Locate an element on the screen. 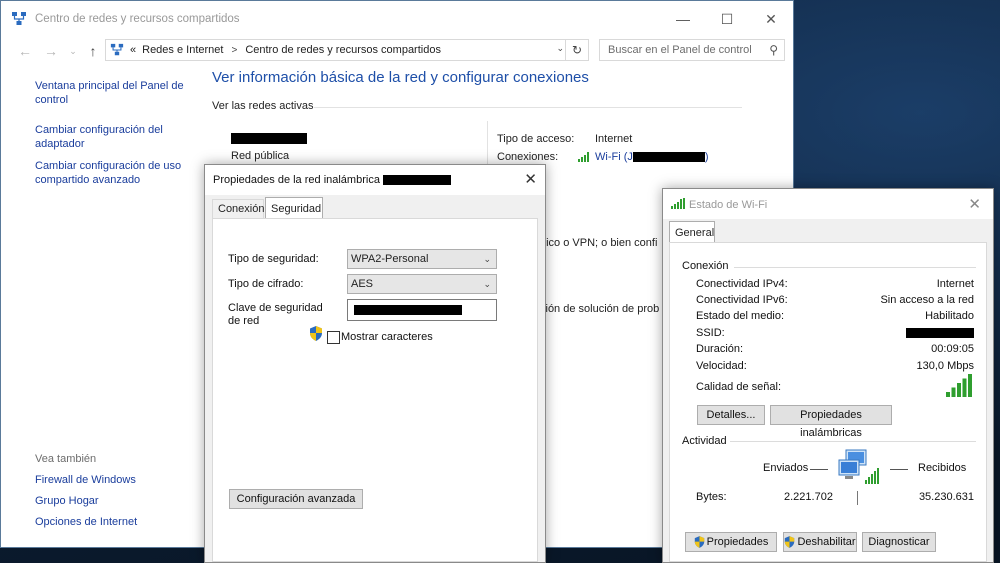  up-arrow-icon: ↑ is located at coordinates (93, 51).